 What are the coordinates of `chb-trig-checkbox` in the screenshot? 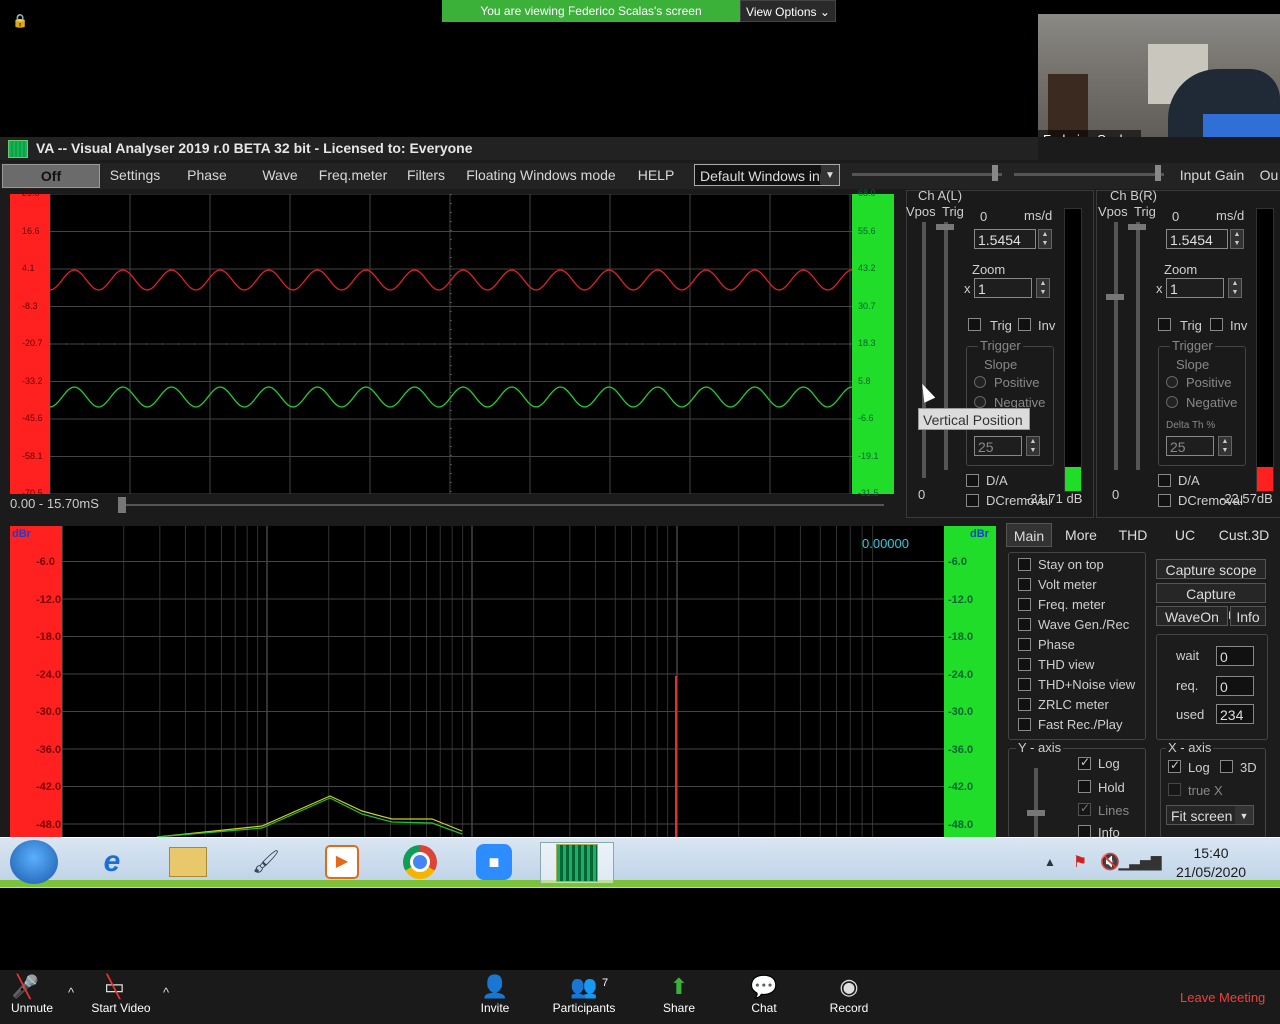 It's located at (1164, 324).